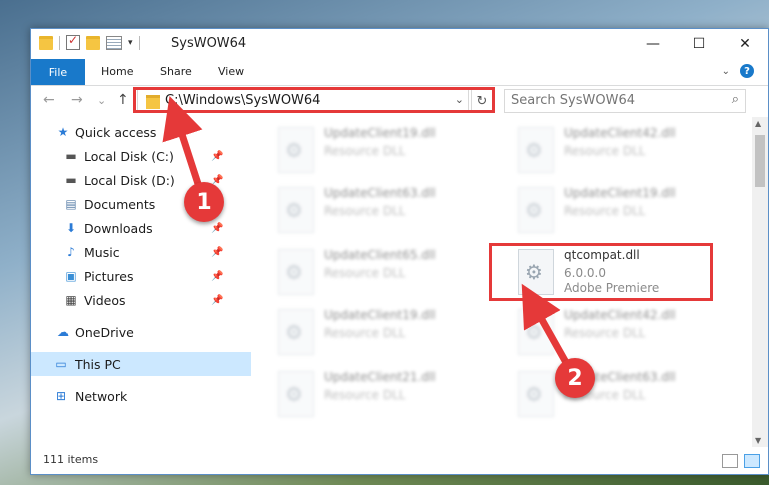 This screenshot has height=485, width=769. What do you see at coordinates (204, 202) in the screenshot?
I see `step-1-badge: 1` at bounding box center [204, 202].